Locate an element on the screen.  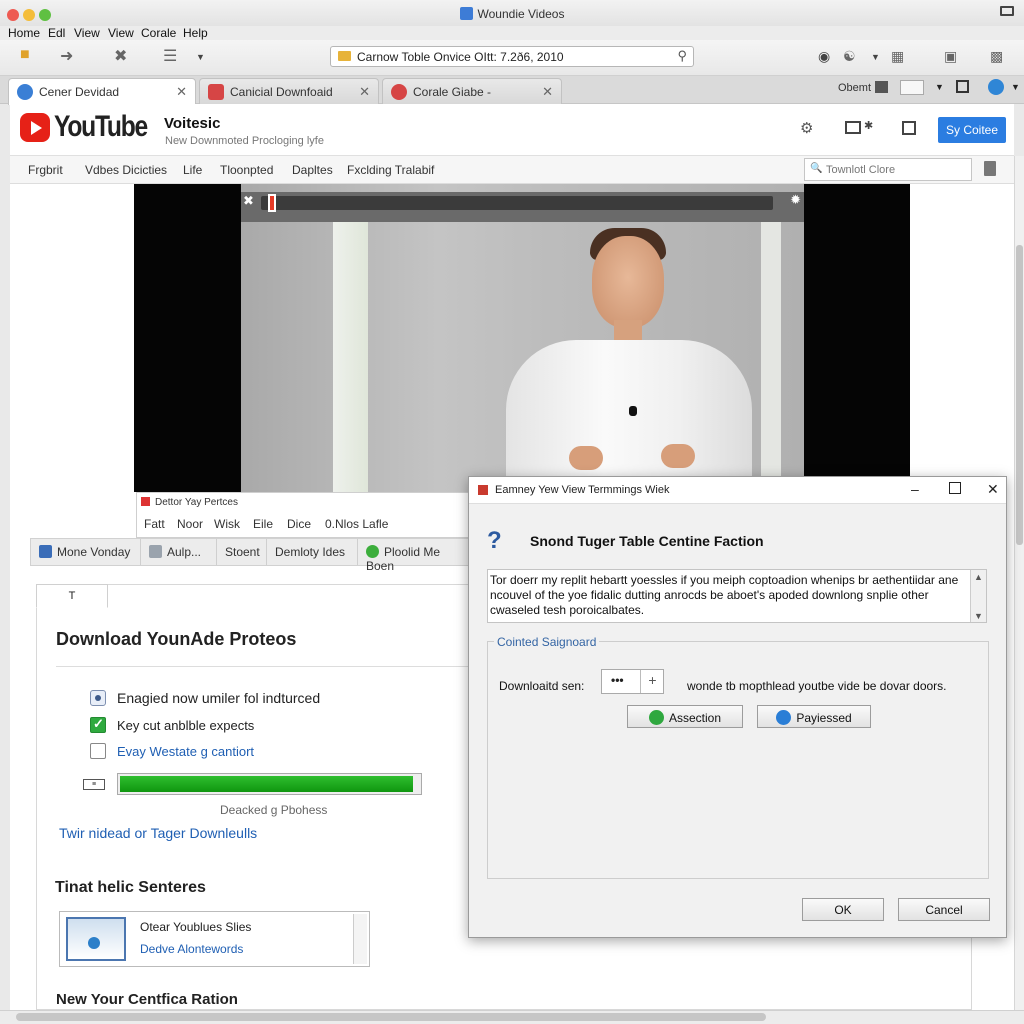
ok-button: OK is located at coordinates (843, 909).